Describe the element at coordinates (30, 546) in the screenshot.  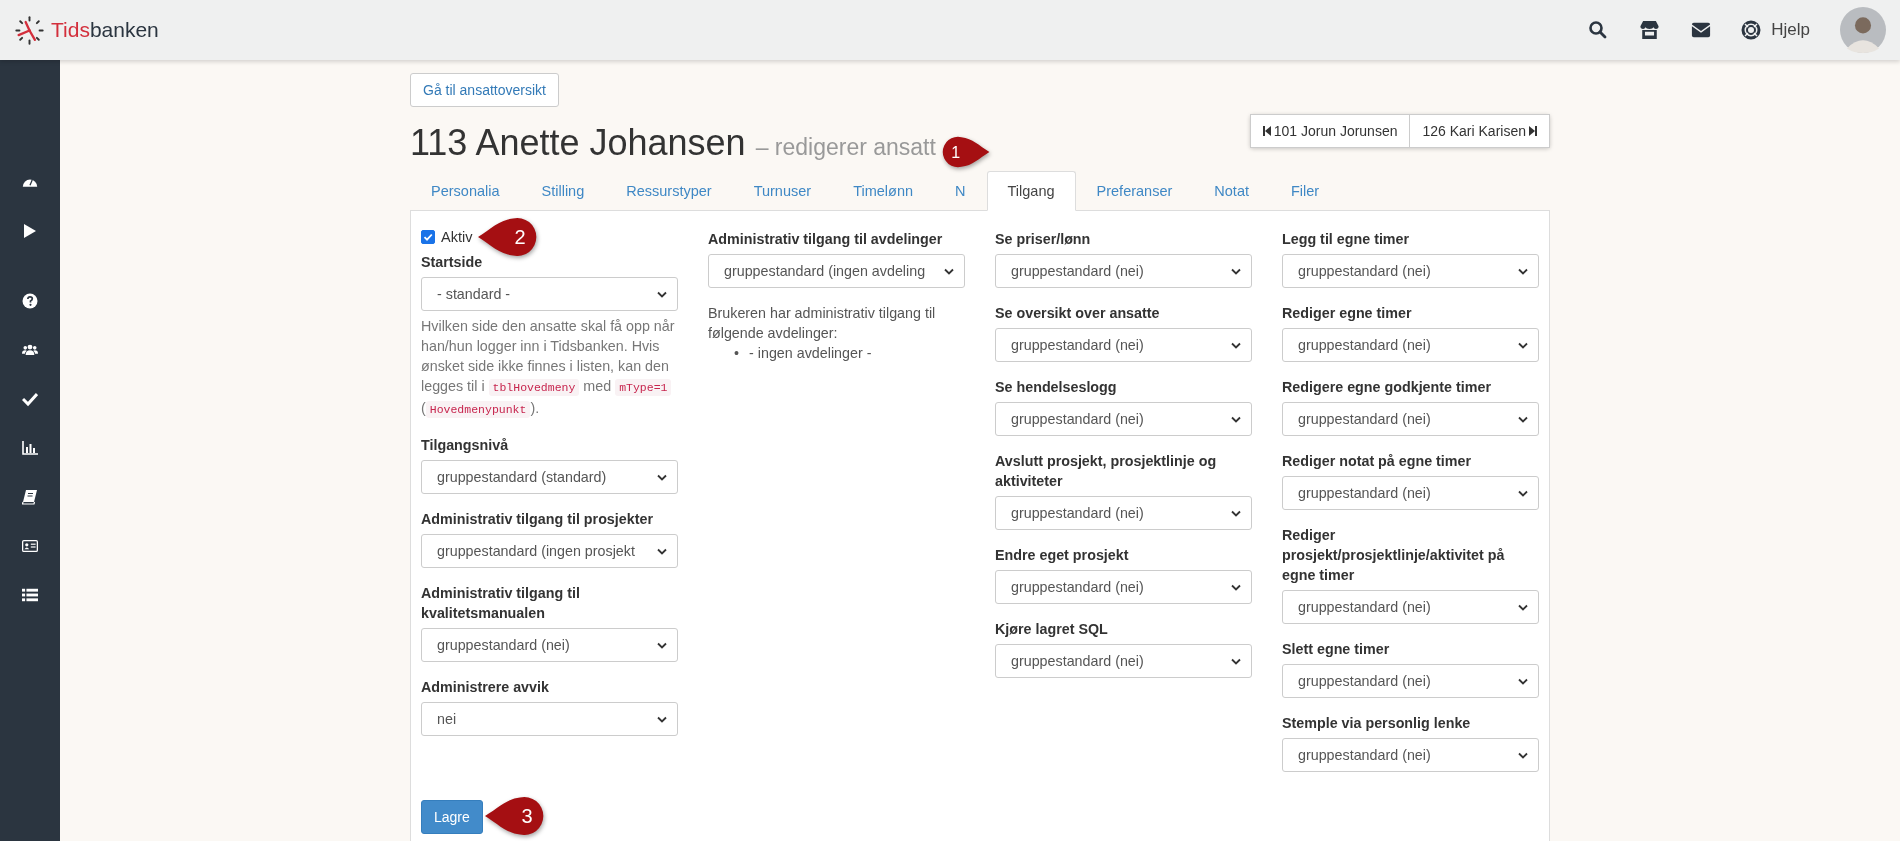
I see `id-card-icon` at that location.